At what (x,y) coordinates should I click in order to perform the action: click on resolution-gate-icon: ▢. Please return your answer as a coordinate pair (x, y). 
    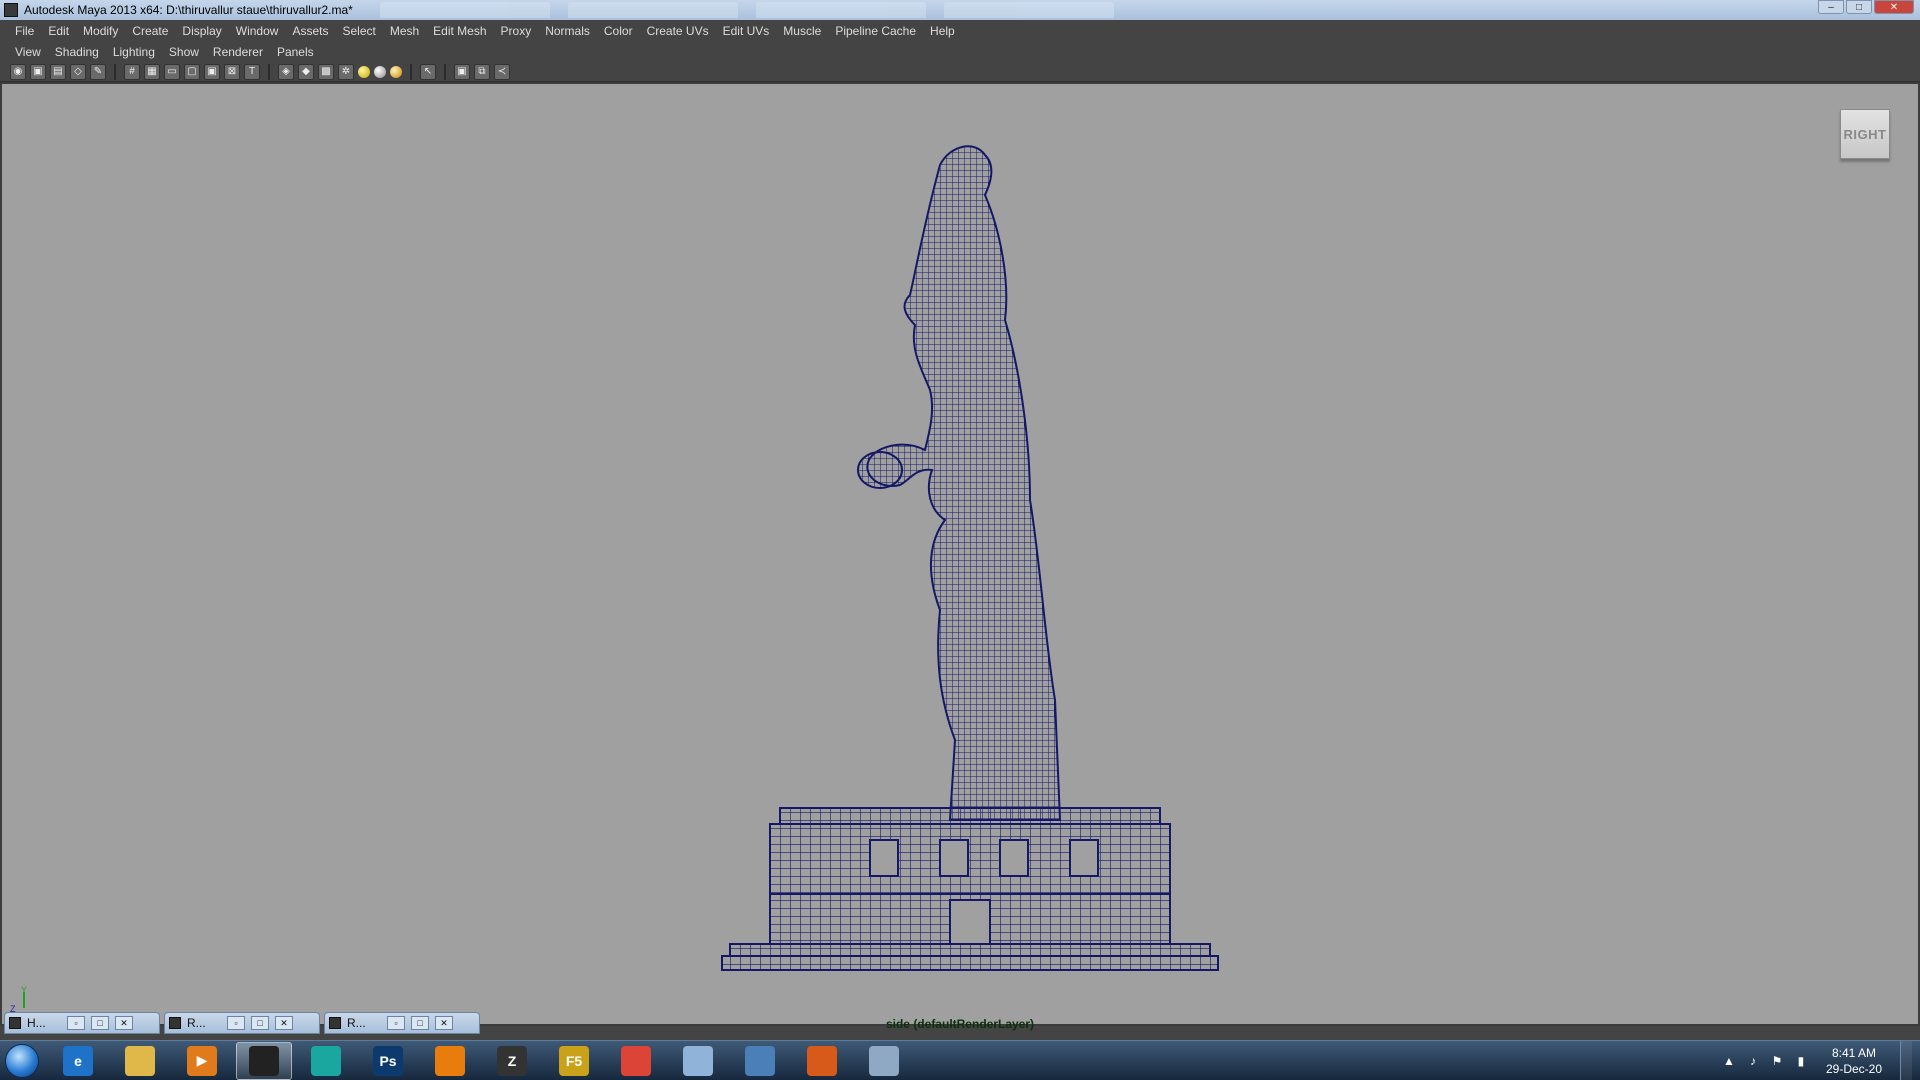
    Looking at the image, I should click on (192, 71).